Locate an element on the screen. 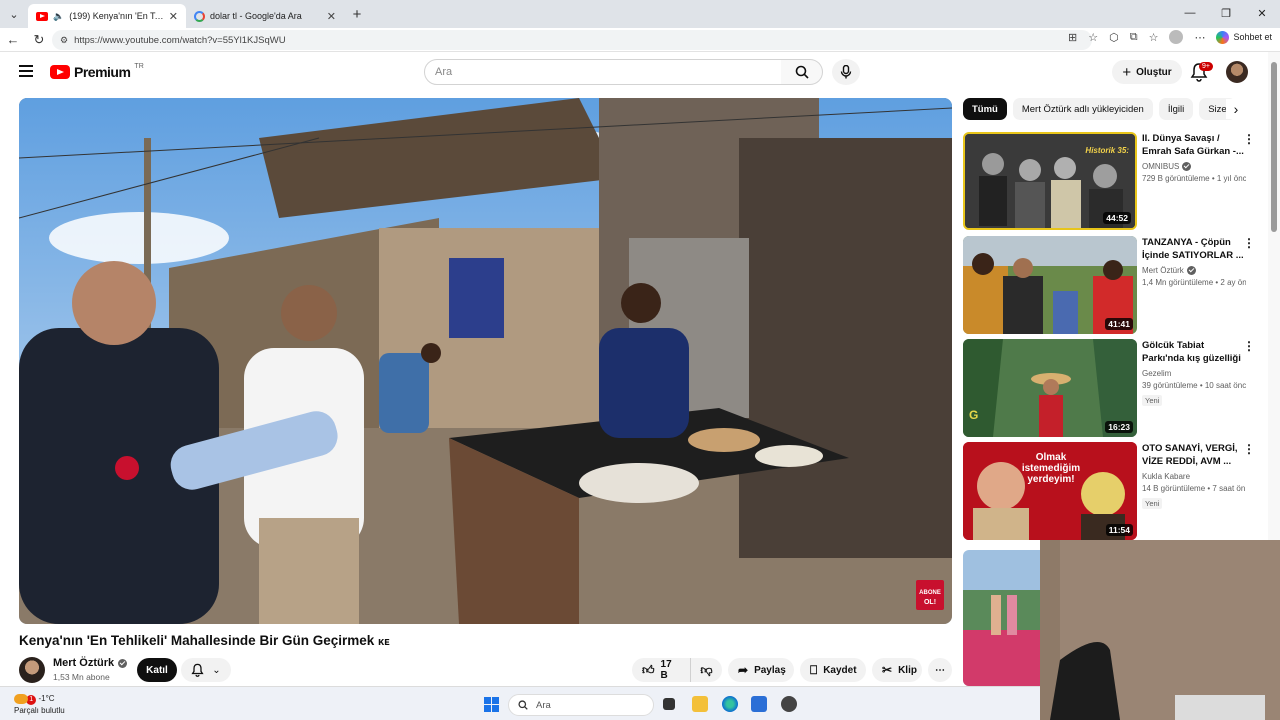  temperature: -1°C is located at coordinates (46, 698).